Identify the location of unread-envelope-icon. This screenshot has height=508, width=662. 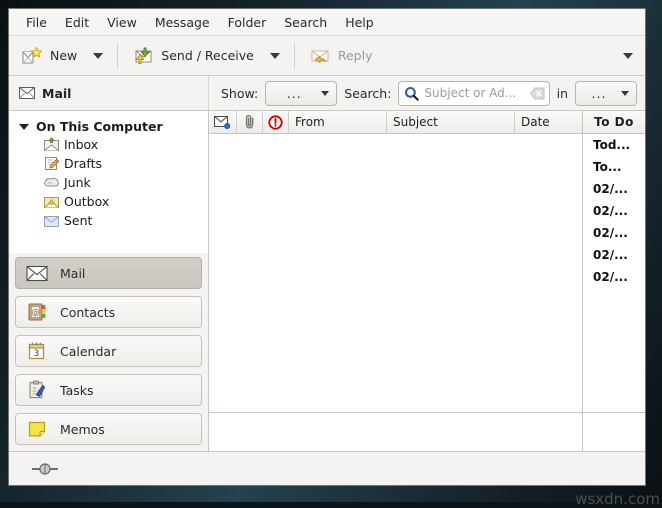
(222, 122).